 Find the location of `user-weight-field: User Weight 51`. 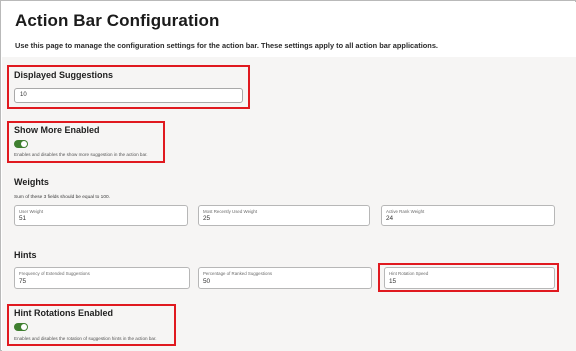

user-weight-field: User Weight 51 is located at coordinates (101, 215).